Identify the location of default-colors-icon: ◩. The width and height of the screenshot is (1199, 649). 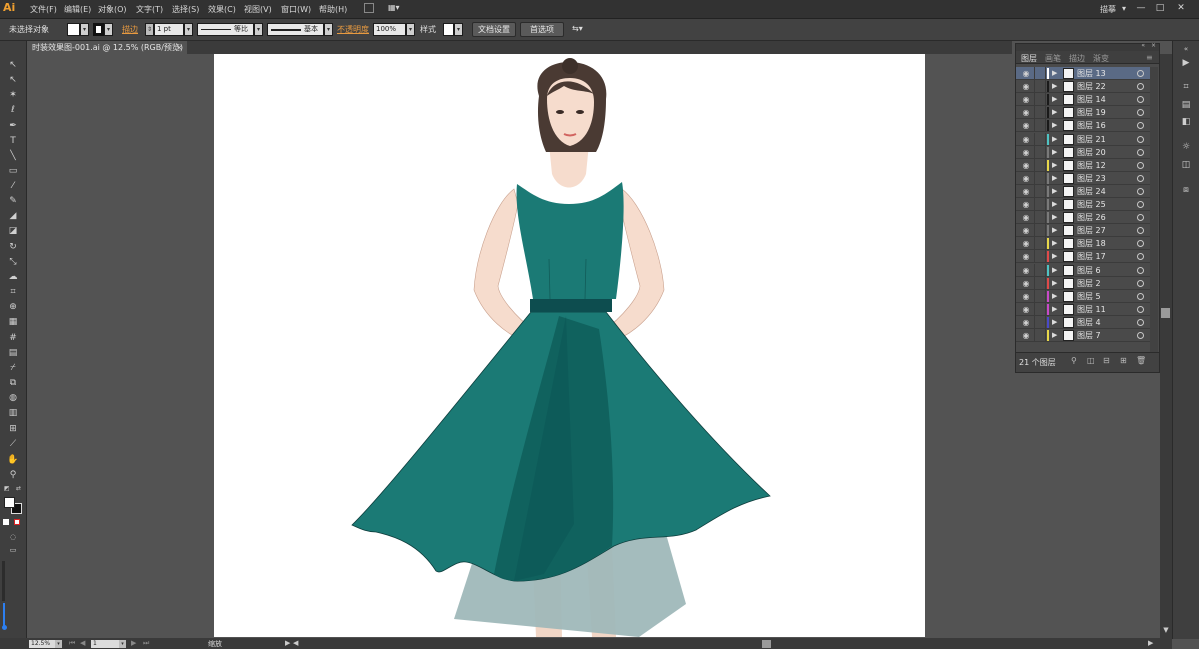
(7, 488).